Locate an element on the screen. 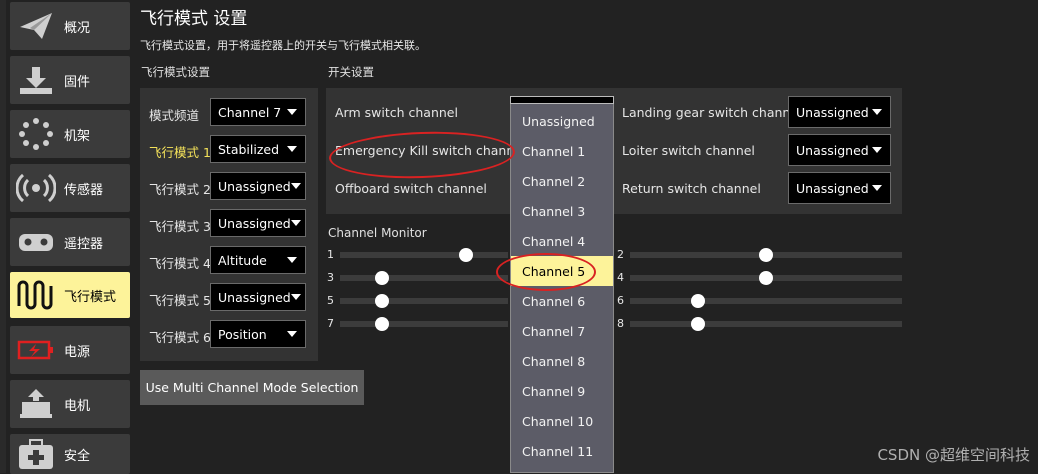 The image size is (1038, 474). left-edge-strip is located at coordinates (3, 236).